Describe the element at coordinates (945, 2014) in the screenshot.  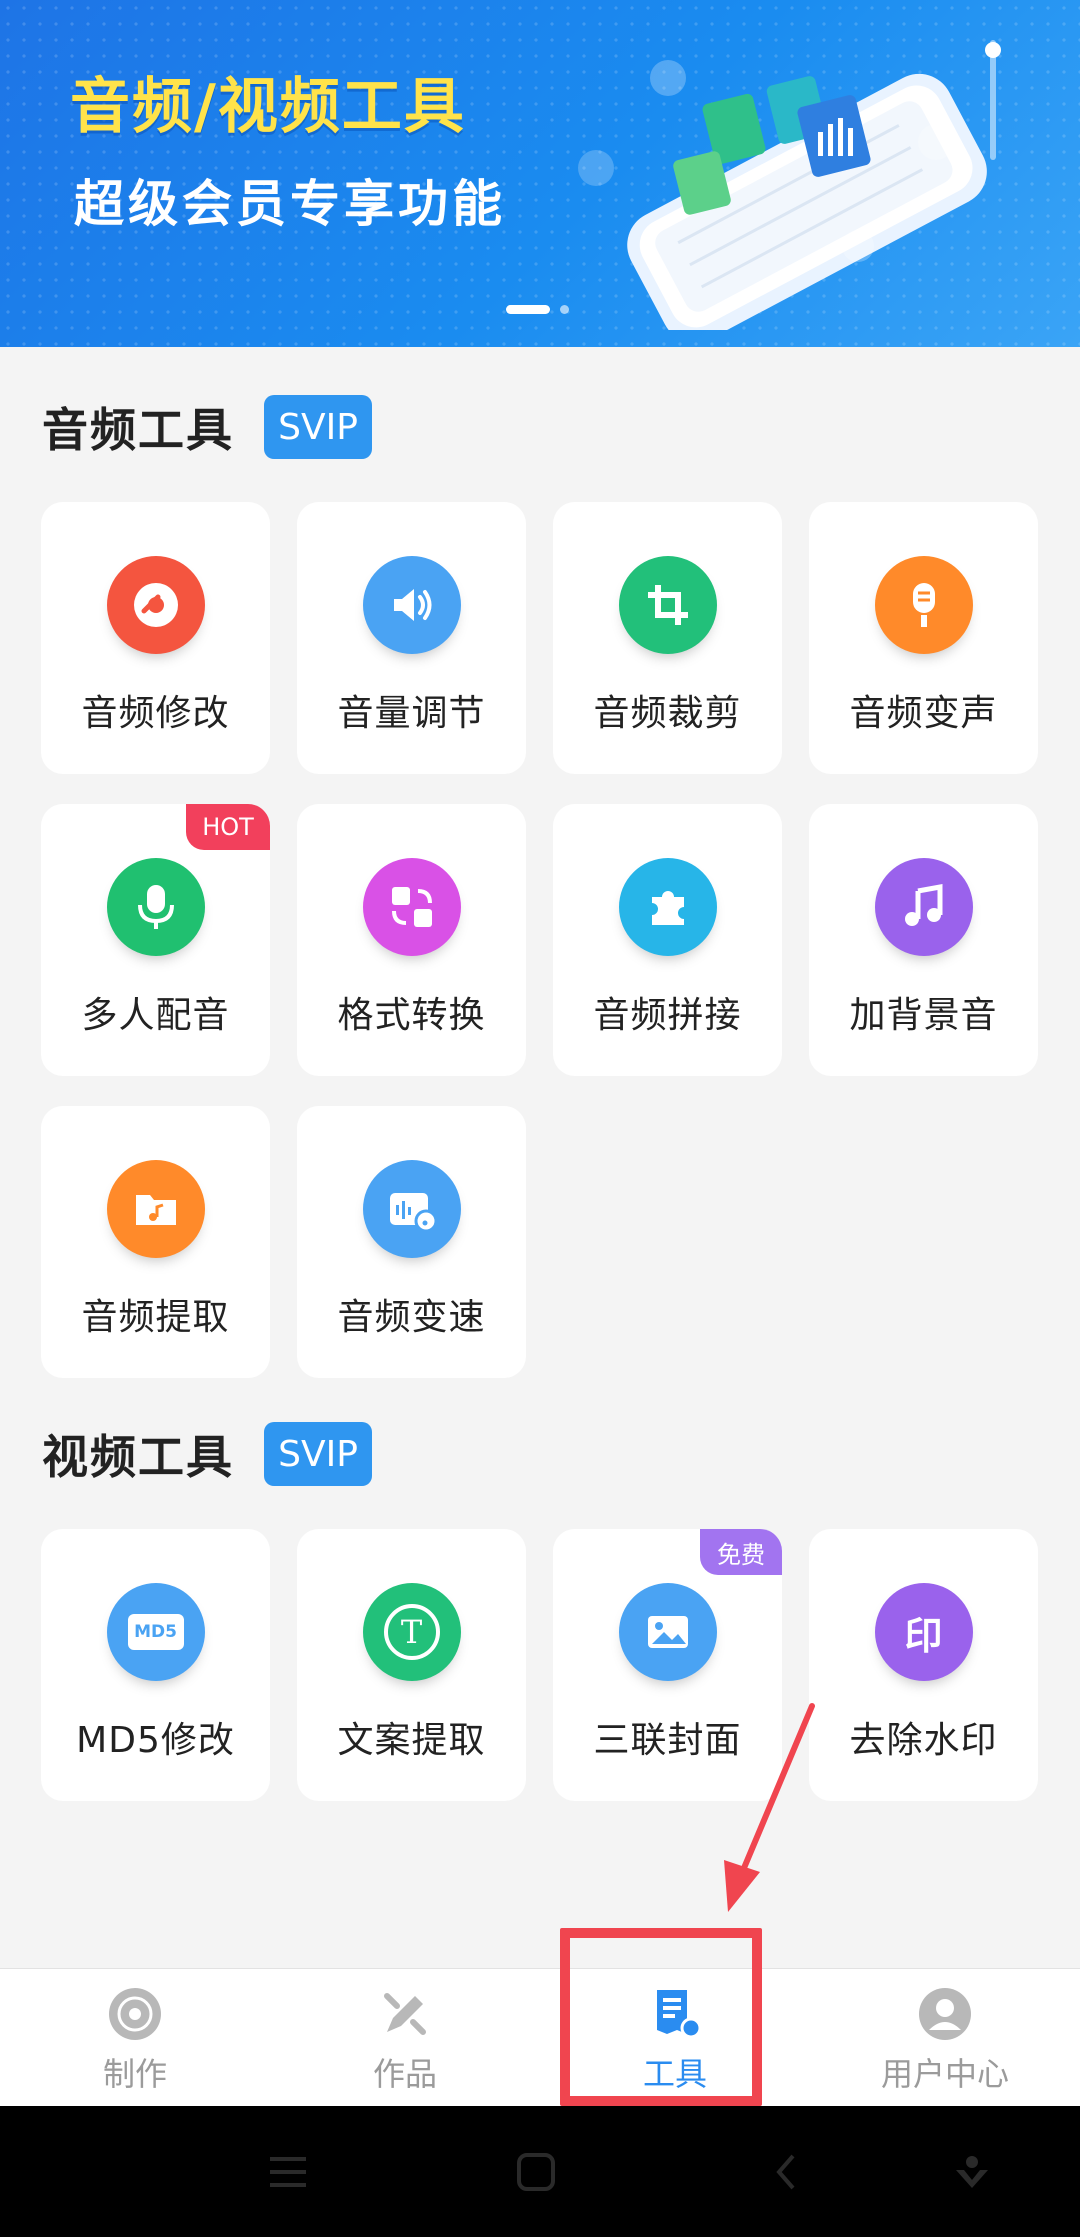
I see `user-icon` at that location.